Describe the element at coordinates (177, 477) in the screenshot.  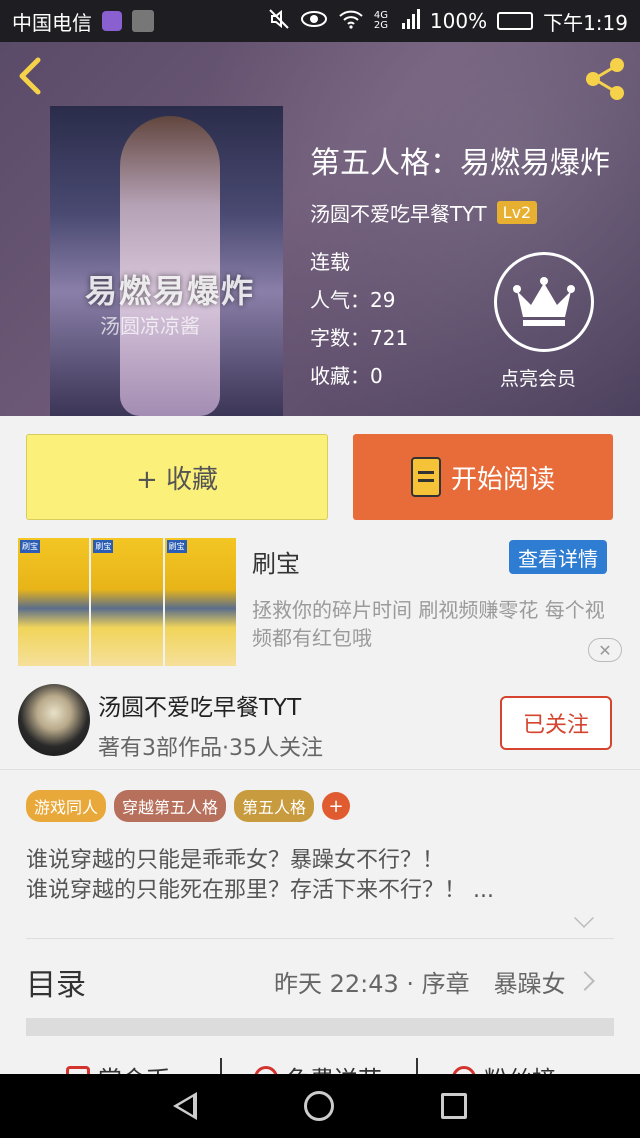
I see `favorite-button: + 收藏` at that location.